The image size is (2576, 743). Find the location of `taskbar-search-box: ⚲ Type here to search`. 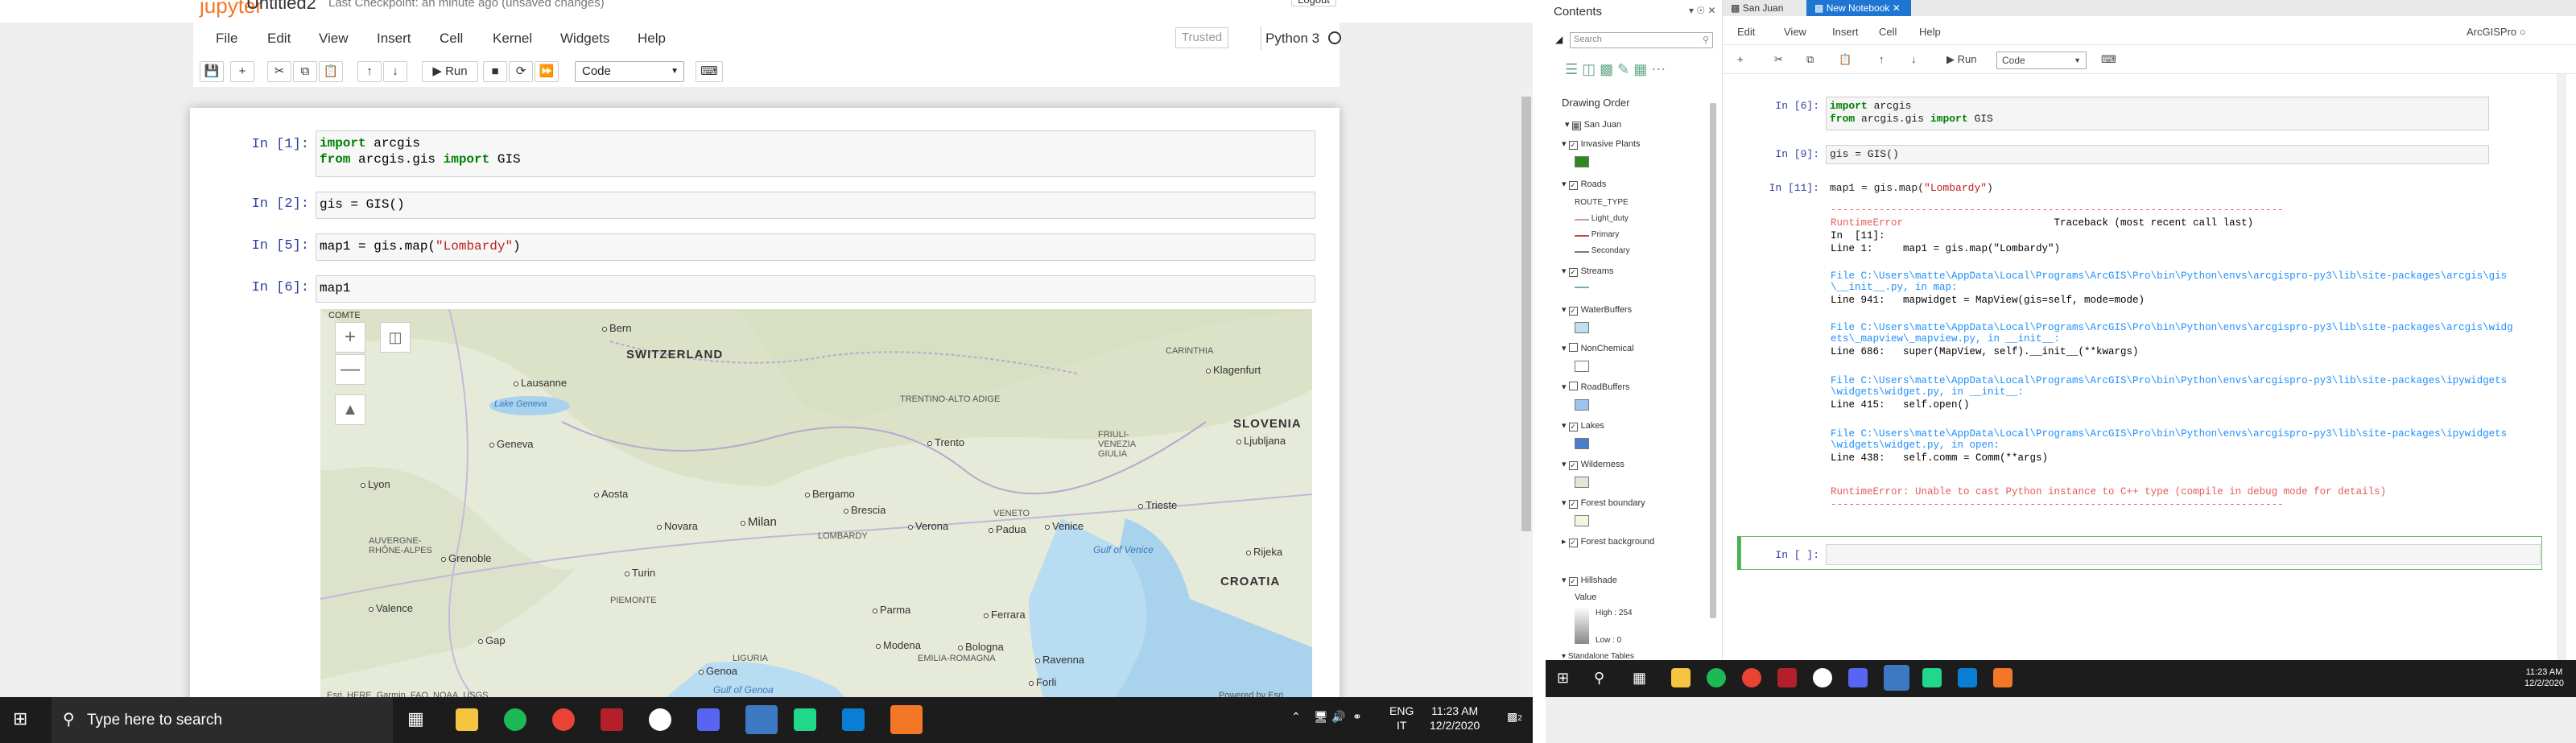

taskbar-search-box: ⚲ Type here to search is located at coordinates (222, 720).